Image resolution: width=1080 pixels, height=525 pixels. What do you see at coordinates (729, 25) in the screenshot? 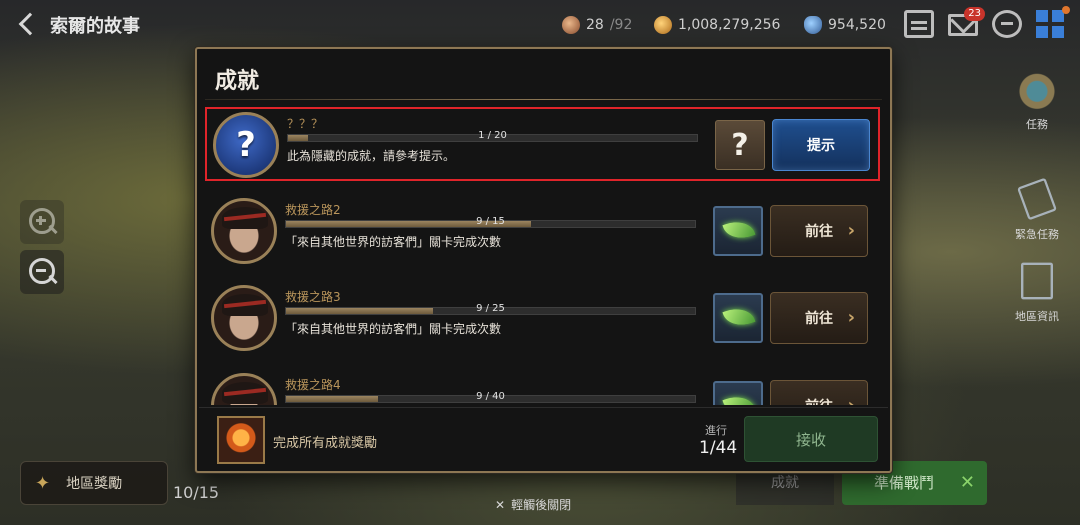
I see `gold-amount: 1,008,279,256` at bounding box center [729, 25].